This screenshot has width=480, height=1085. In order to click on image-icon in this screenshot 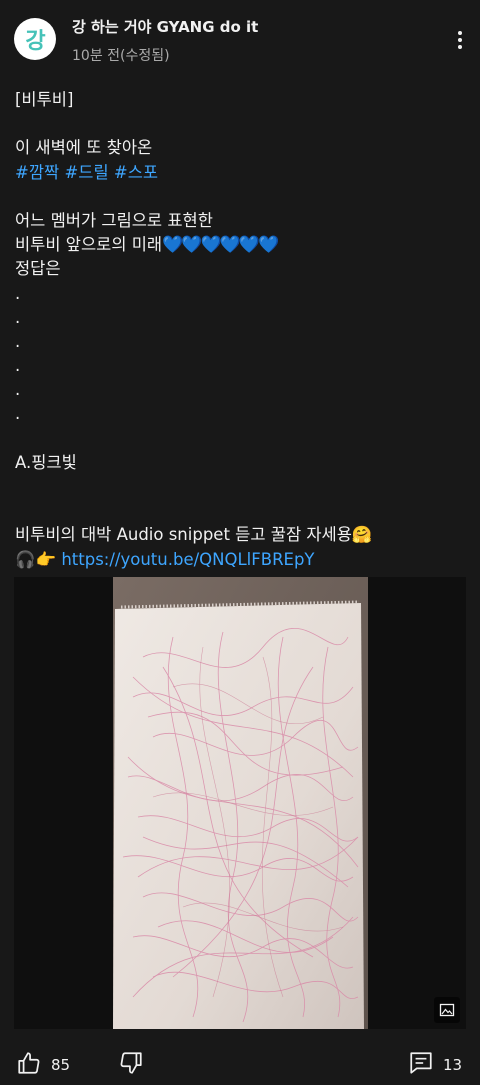, I will do `click(447, 1010)`.